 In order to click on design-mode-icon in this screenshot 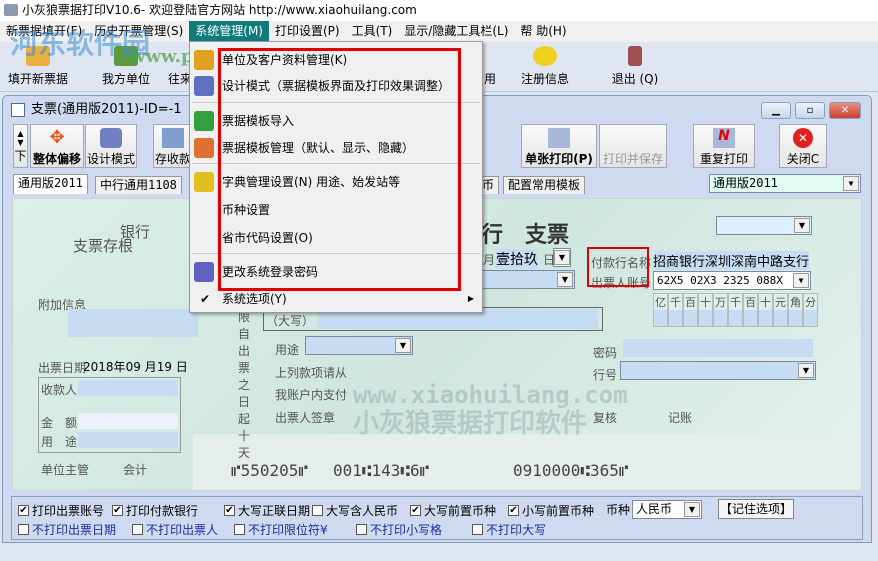, I will do `click(204, 86)`.